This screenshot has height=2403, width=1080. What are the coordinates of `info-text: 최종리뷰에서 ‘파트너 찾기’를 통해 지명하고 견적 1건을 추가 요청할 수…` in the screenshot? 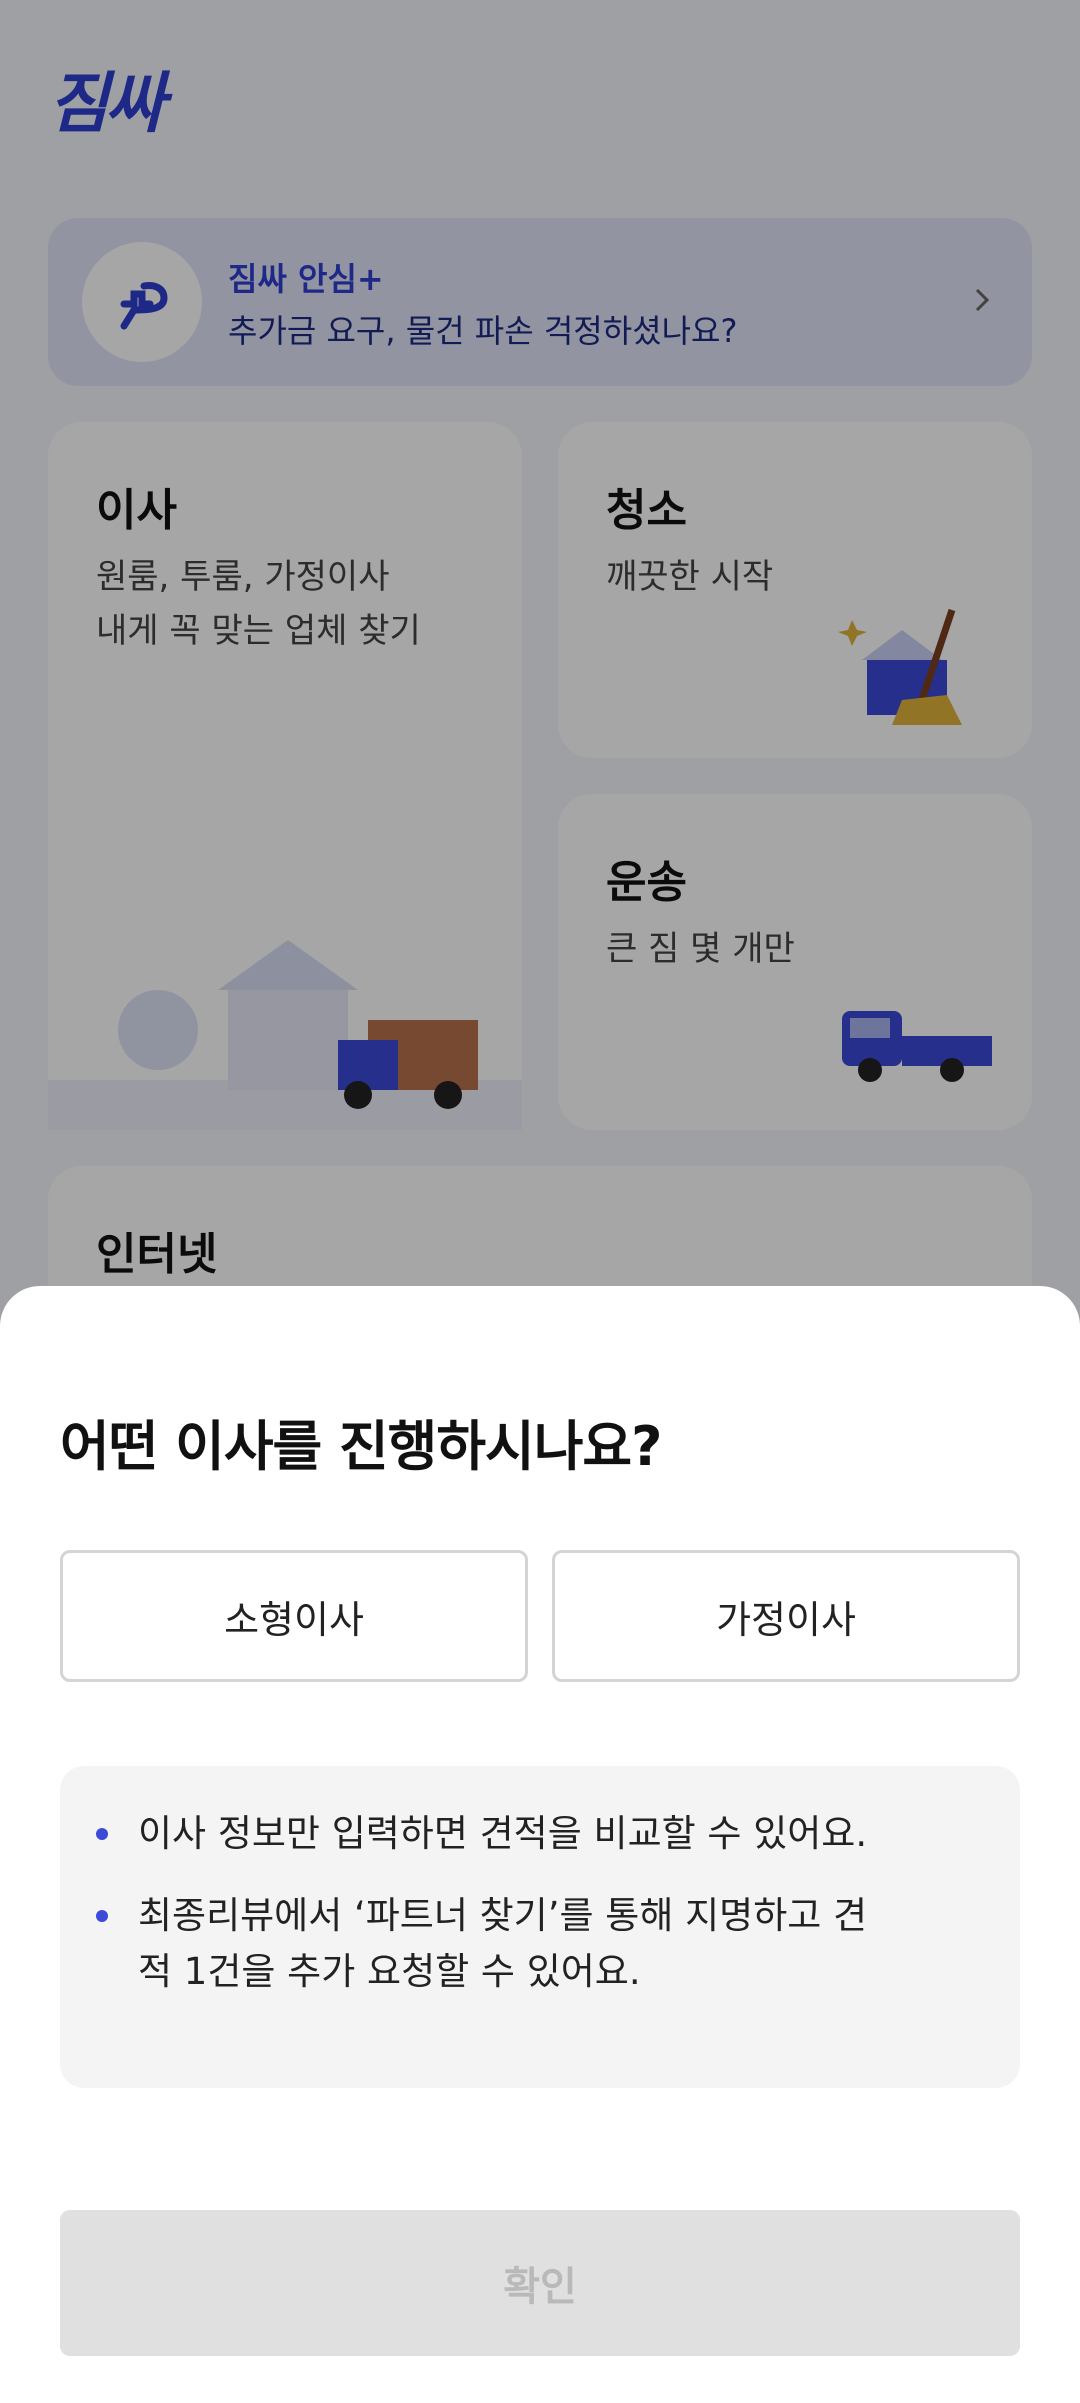 It's located at (503, 1943).